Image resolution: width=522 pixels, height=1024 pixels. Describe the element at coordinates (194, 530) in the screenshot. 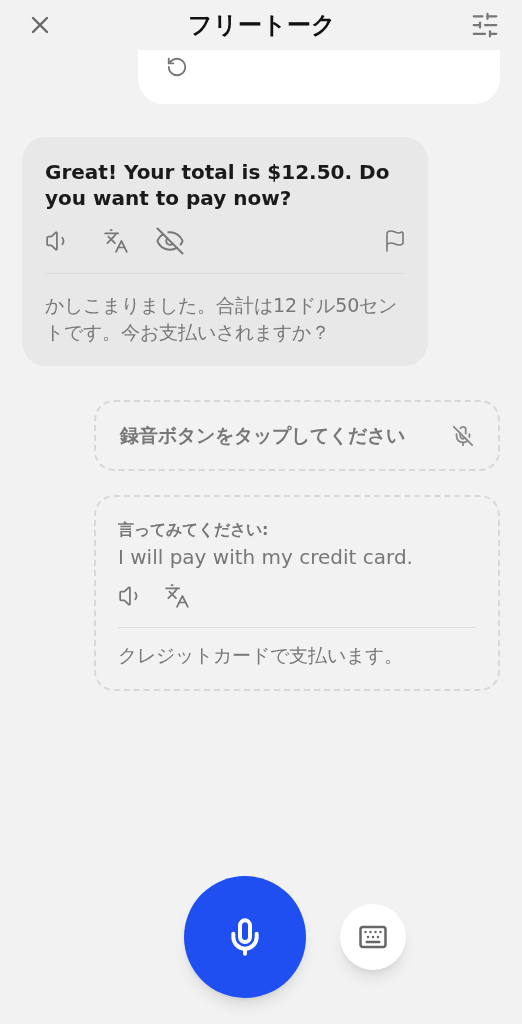

I see `suggestion-label: 言ってみてください:` at that location.